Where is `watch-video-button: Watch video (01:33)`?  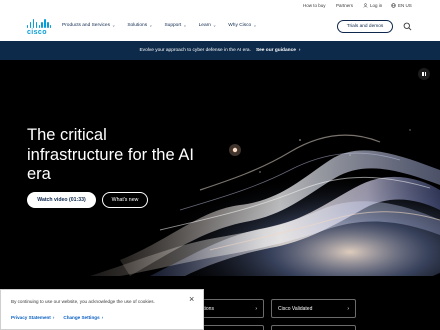
watch-video-button: Watch video (01:33) is located at coordinates (61, 200).